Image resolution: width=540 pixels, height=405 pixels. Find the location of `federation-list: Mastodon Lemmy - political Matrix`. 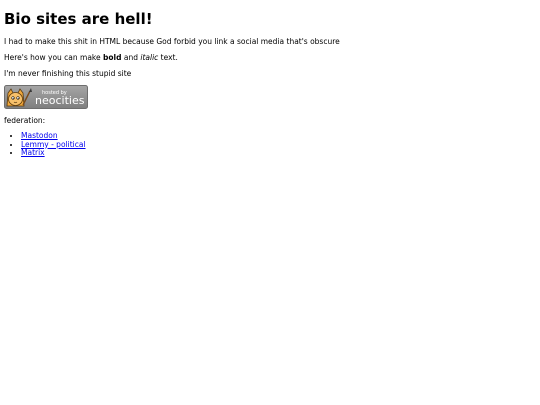

federation-list: Mastodon Lemmy - political Matrix is located at coordinates (270, 144).